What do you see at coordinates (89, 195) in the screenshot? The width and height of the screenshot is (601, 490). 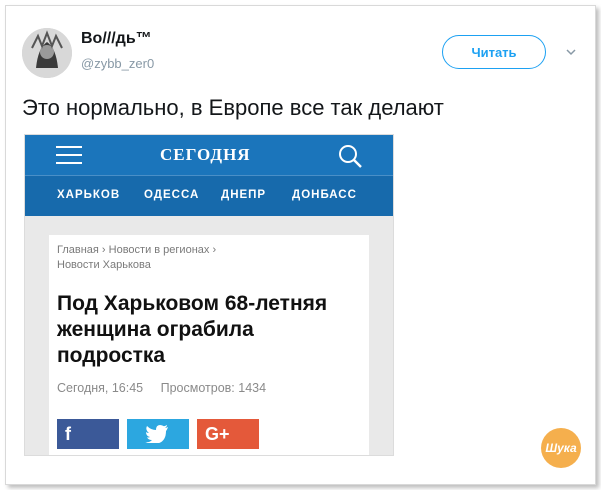 I see `city-kharkiv: ХАРЬКОВ` at bounding box center [89, 195].